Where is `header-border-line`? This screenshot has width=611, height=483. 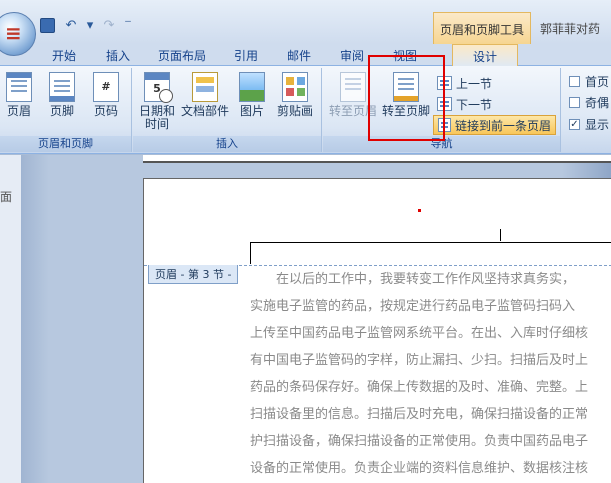
header-border-line is located at coordinates (430, 242).